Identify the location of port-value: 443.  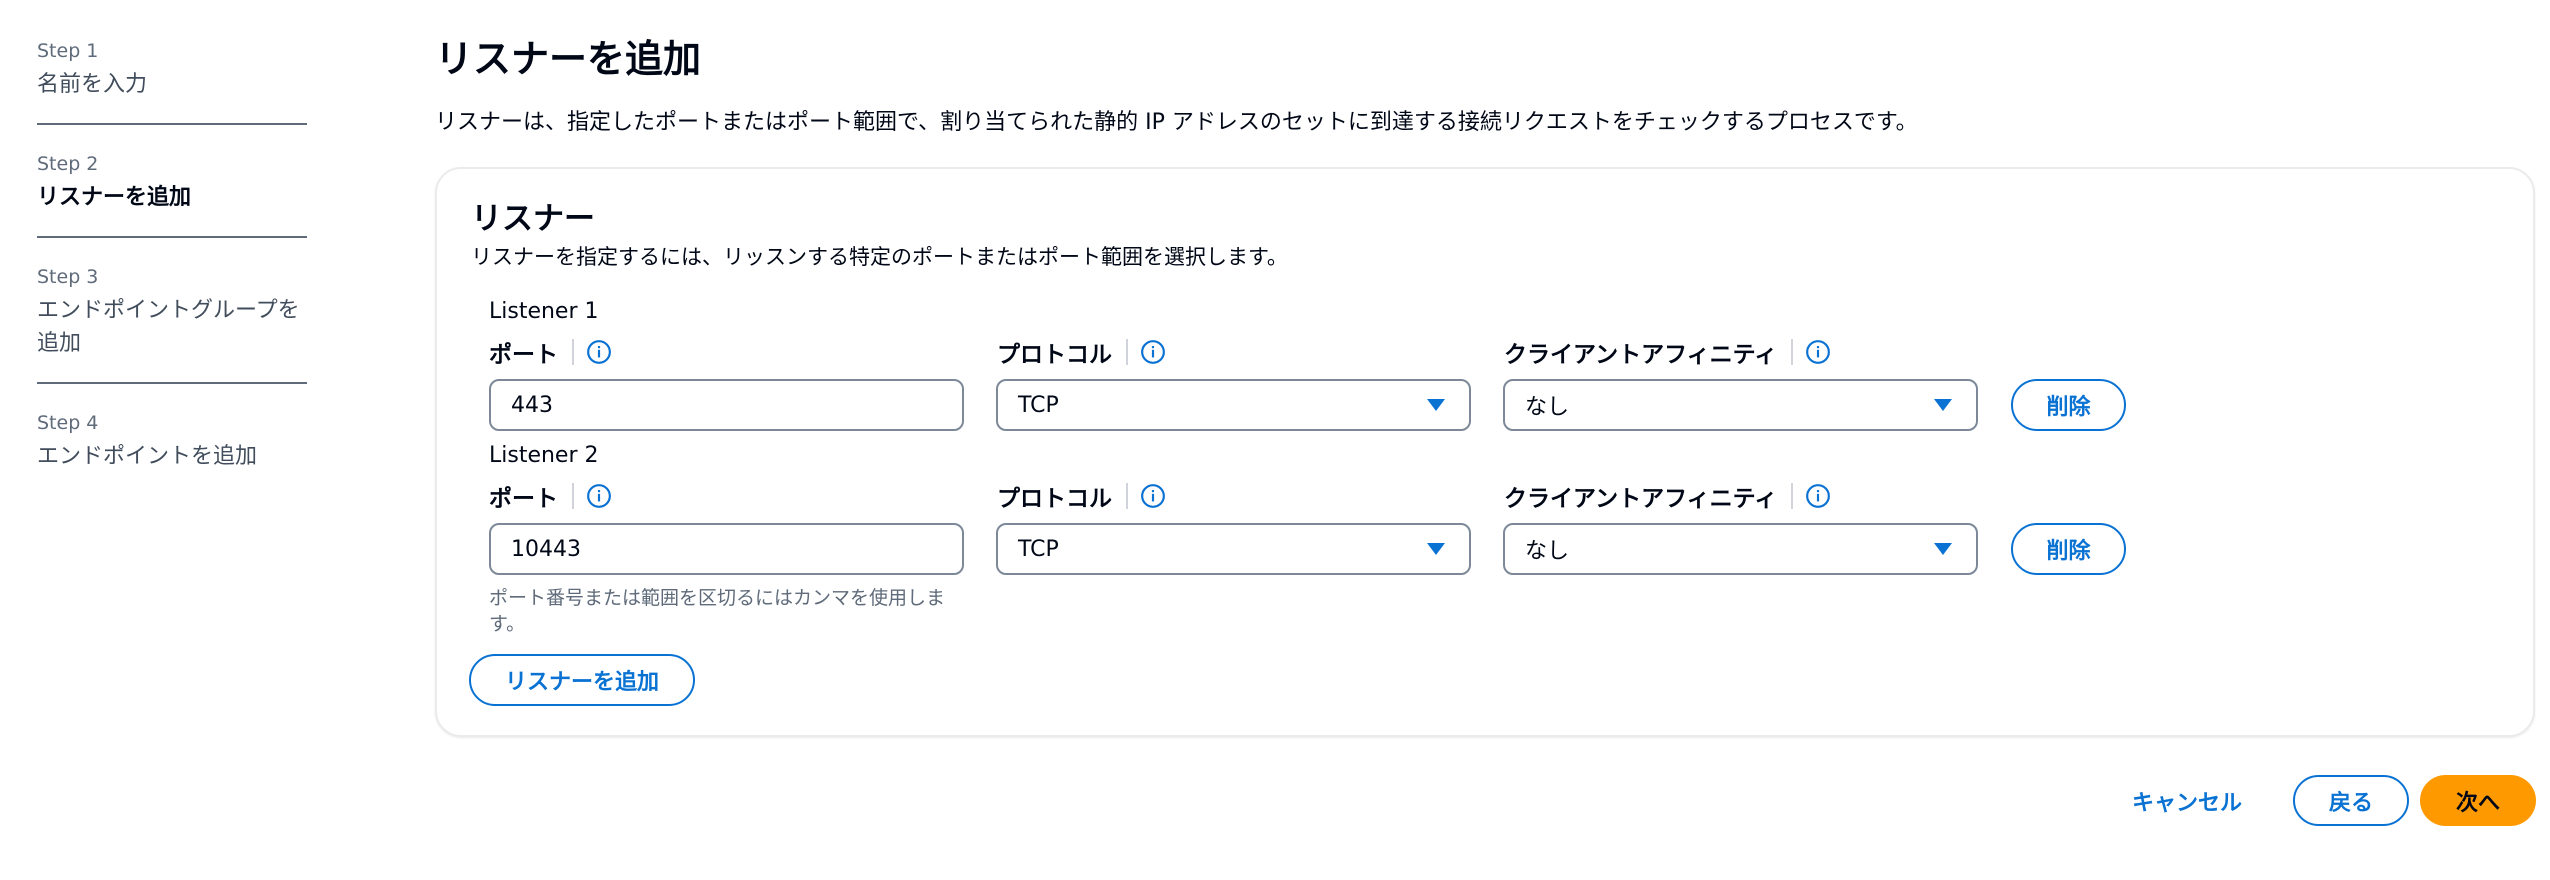
(532, 405).